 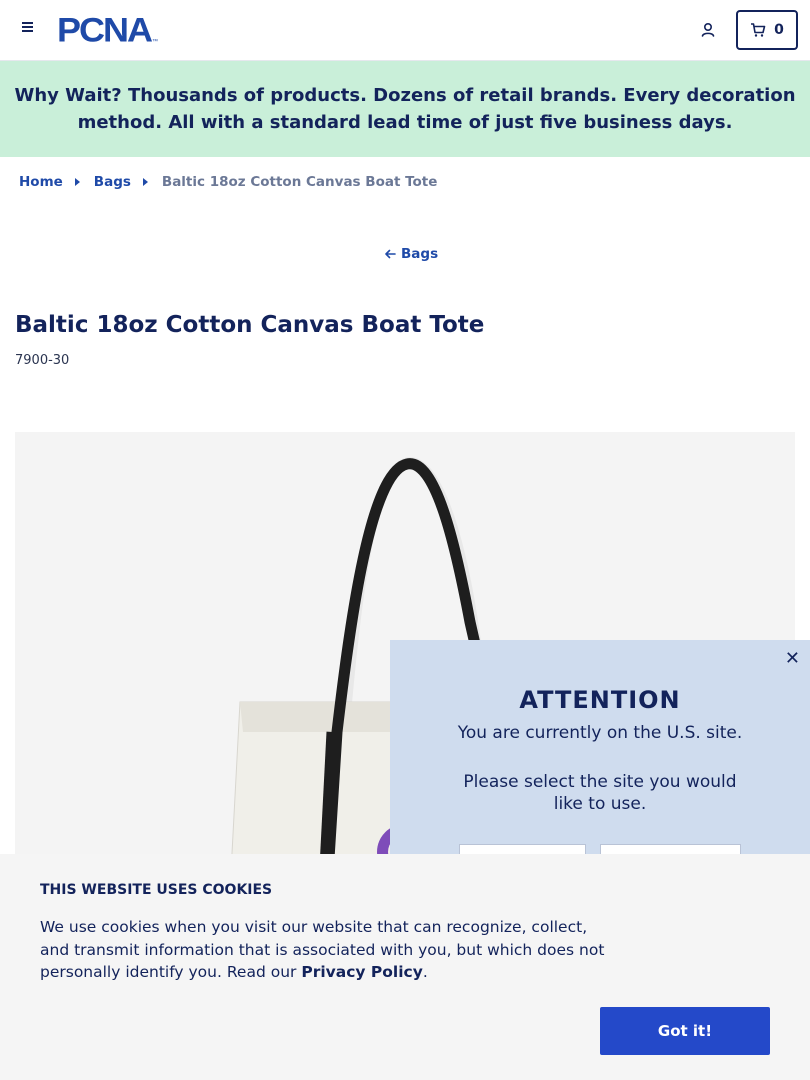 I want to click on attention-title: ATTENTION, so click(x=600, y=700).